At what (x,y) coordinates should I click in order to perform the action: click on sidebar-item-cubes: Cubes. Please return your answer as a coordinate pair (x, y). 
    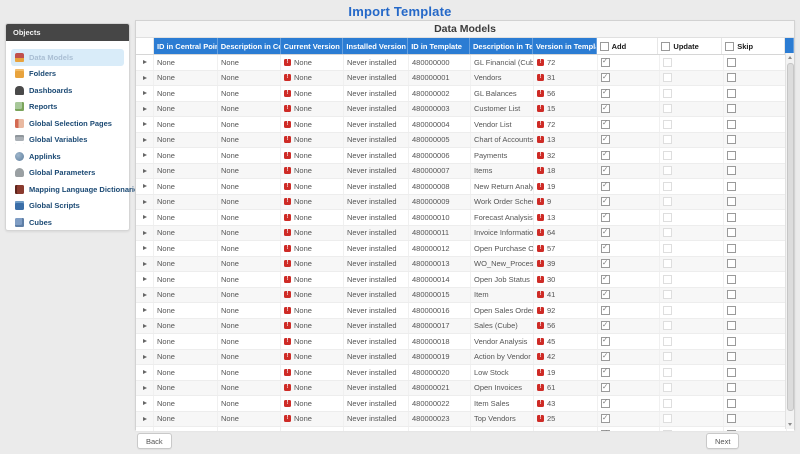
    Looking at the image, I should click on (67, 222).